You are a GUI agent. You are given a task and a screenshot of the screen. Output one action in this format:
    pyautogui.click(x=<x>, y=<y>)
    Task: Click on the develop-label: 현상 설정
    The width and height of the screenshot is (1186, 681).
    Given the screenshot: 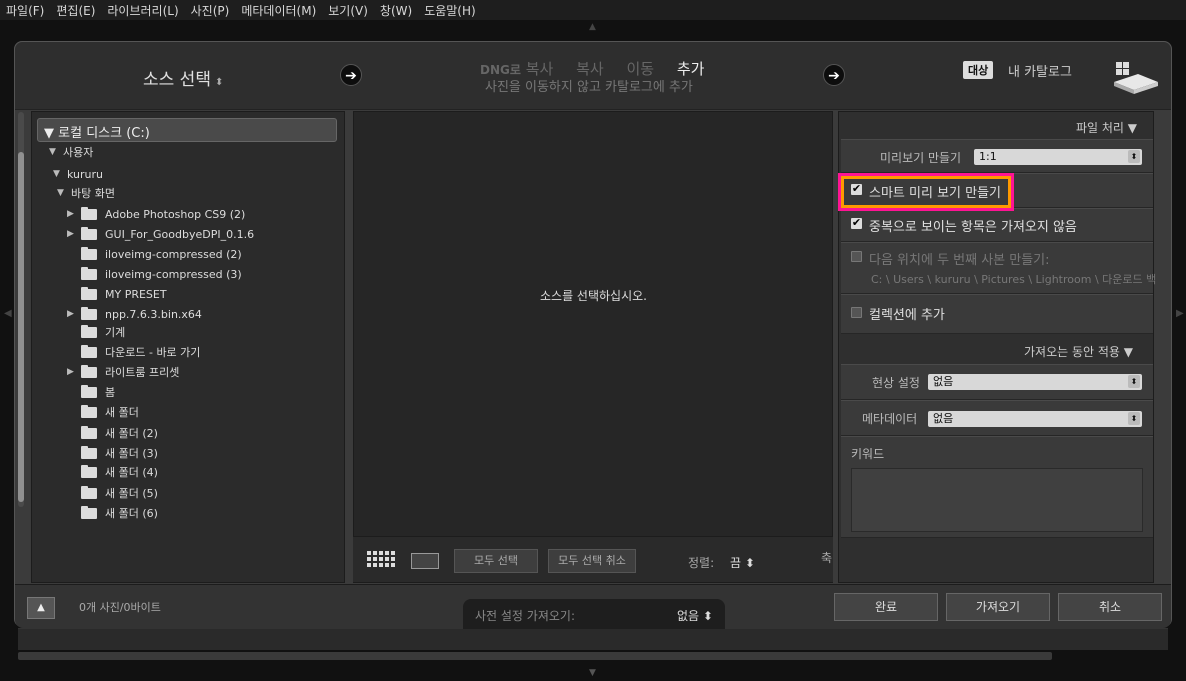 What is the action you would take?
    pyautogui.click(x=896, y=383)
    